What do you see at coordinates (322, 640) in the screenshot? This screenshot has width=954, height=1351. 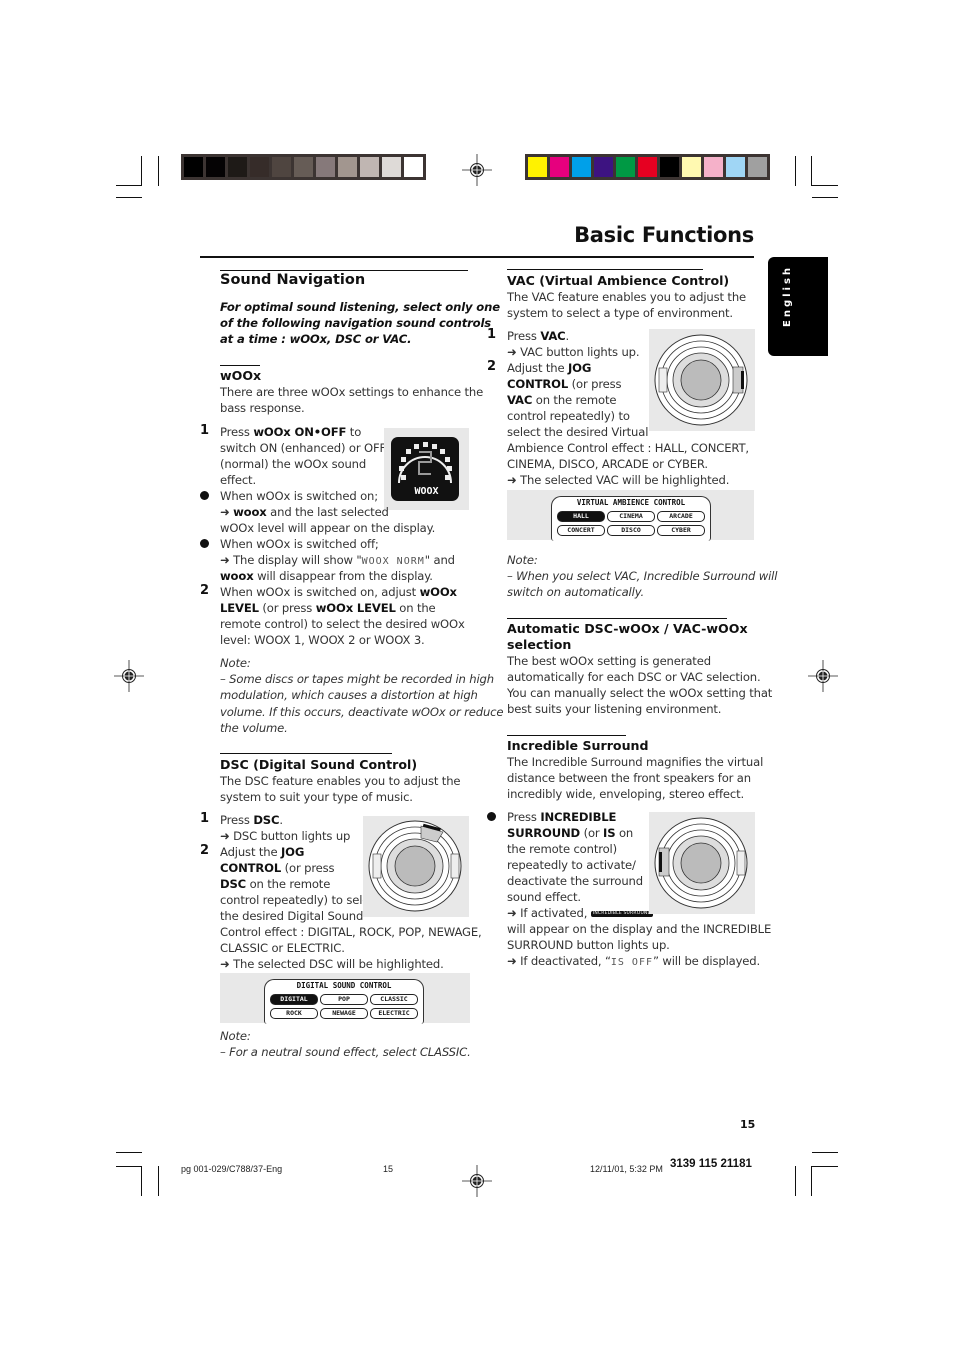 I see `woox-step2-line4: level: WOOX 1, WOOX 2 or WOOX 3.` at bounding box center [322, 640].